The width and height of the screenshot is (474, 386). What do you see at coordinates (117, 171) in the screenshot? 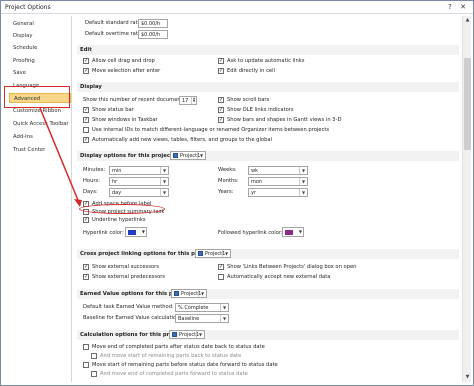
I see `minutes-value: min` at bounding box center [117, 171].